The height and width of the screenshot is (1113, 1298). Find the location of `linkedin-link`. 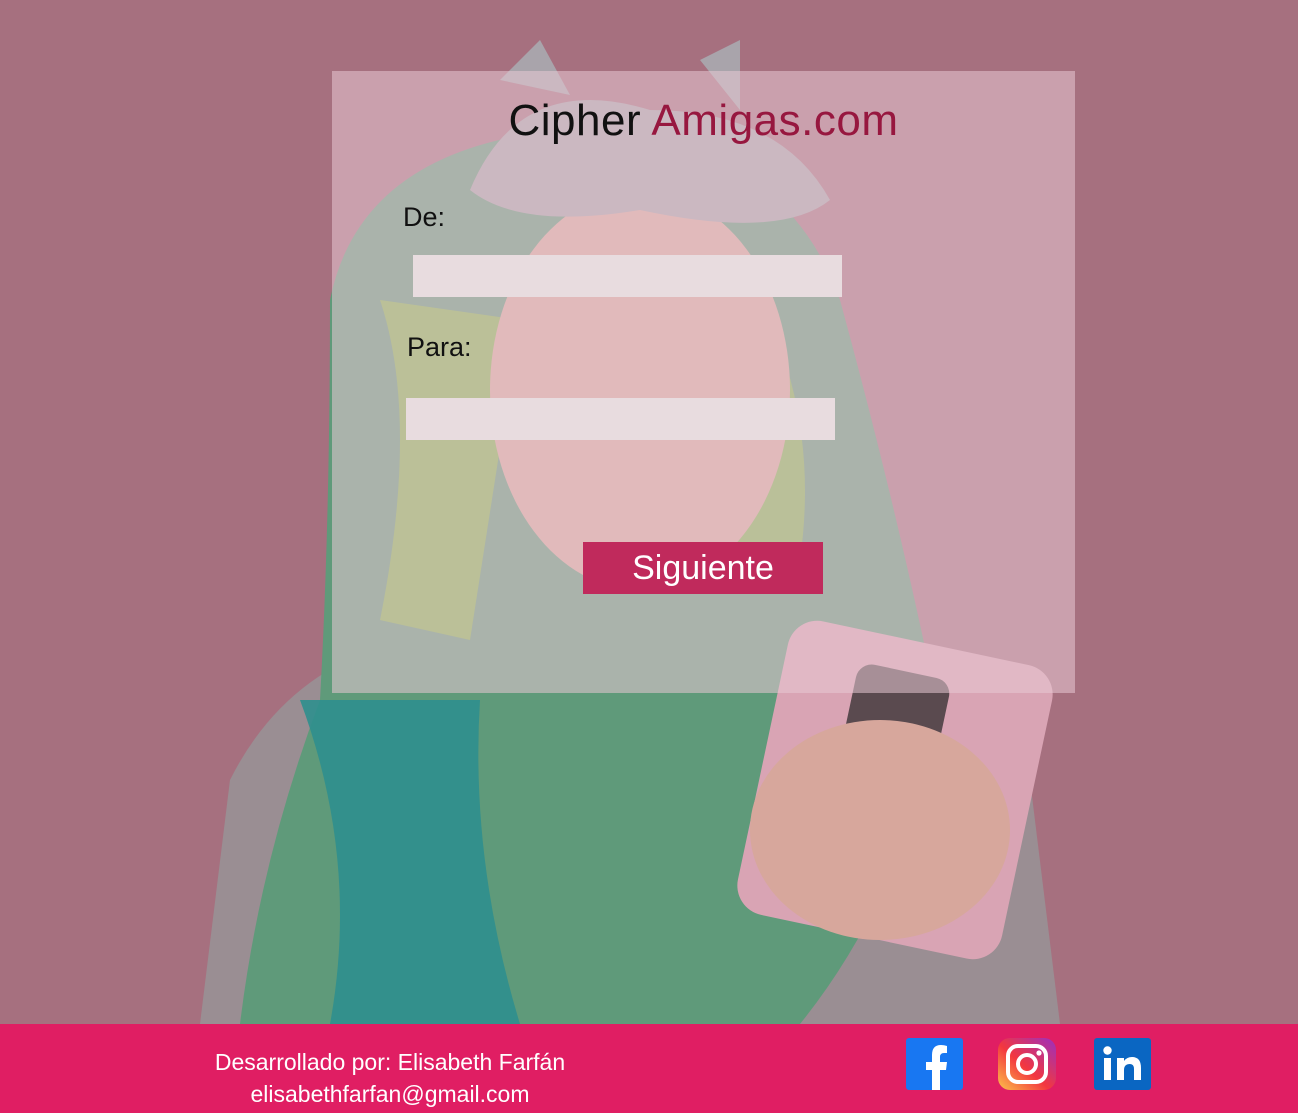

linkedin-link is located at coordinates (1122, 1064).